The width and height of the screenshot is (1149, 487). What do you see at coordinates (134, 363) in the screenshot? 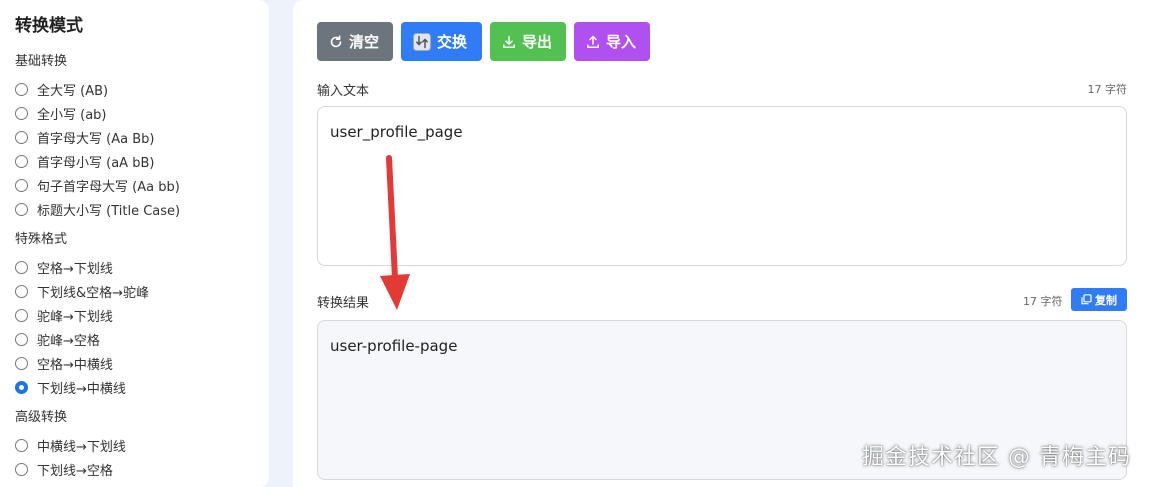
I see `option-space-to-hyphen: 空格→中横线` at bounding box center [134, 363].